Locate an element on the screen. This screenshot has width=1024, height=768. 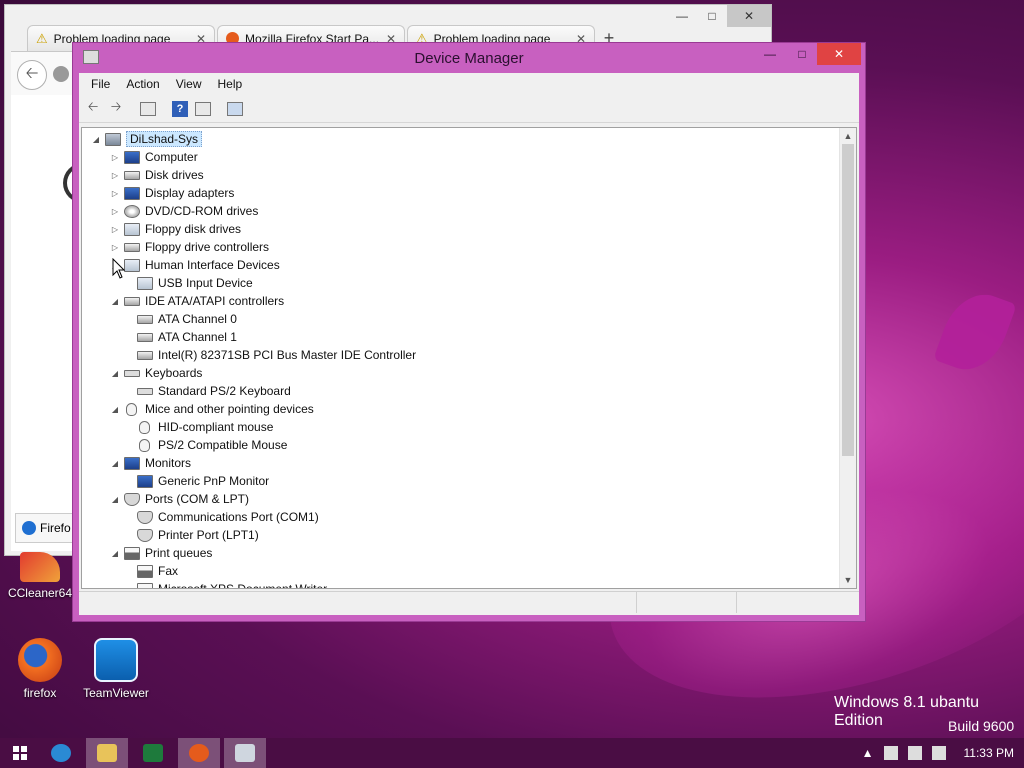
tree-item-label: Fax is located at coordinates (168, 571).